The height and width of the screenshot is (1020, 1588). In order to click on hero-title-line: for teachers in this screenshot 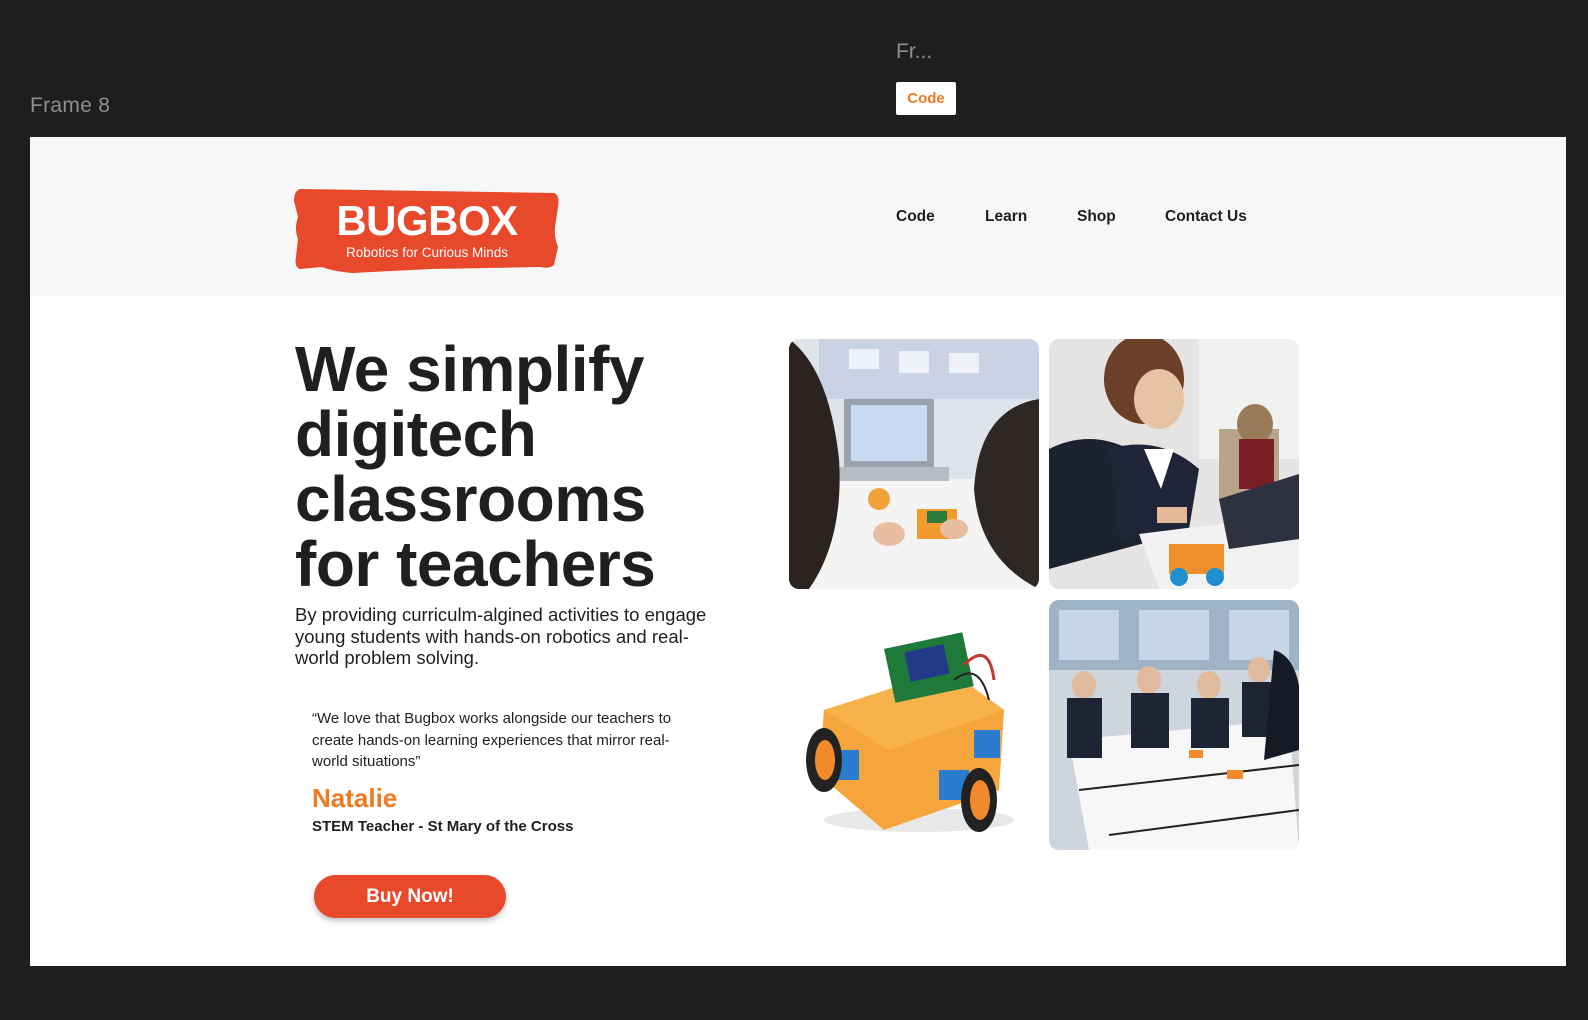, I will do `click(475, 564)`.